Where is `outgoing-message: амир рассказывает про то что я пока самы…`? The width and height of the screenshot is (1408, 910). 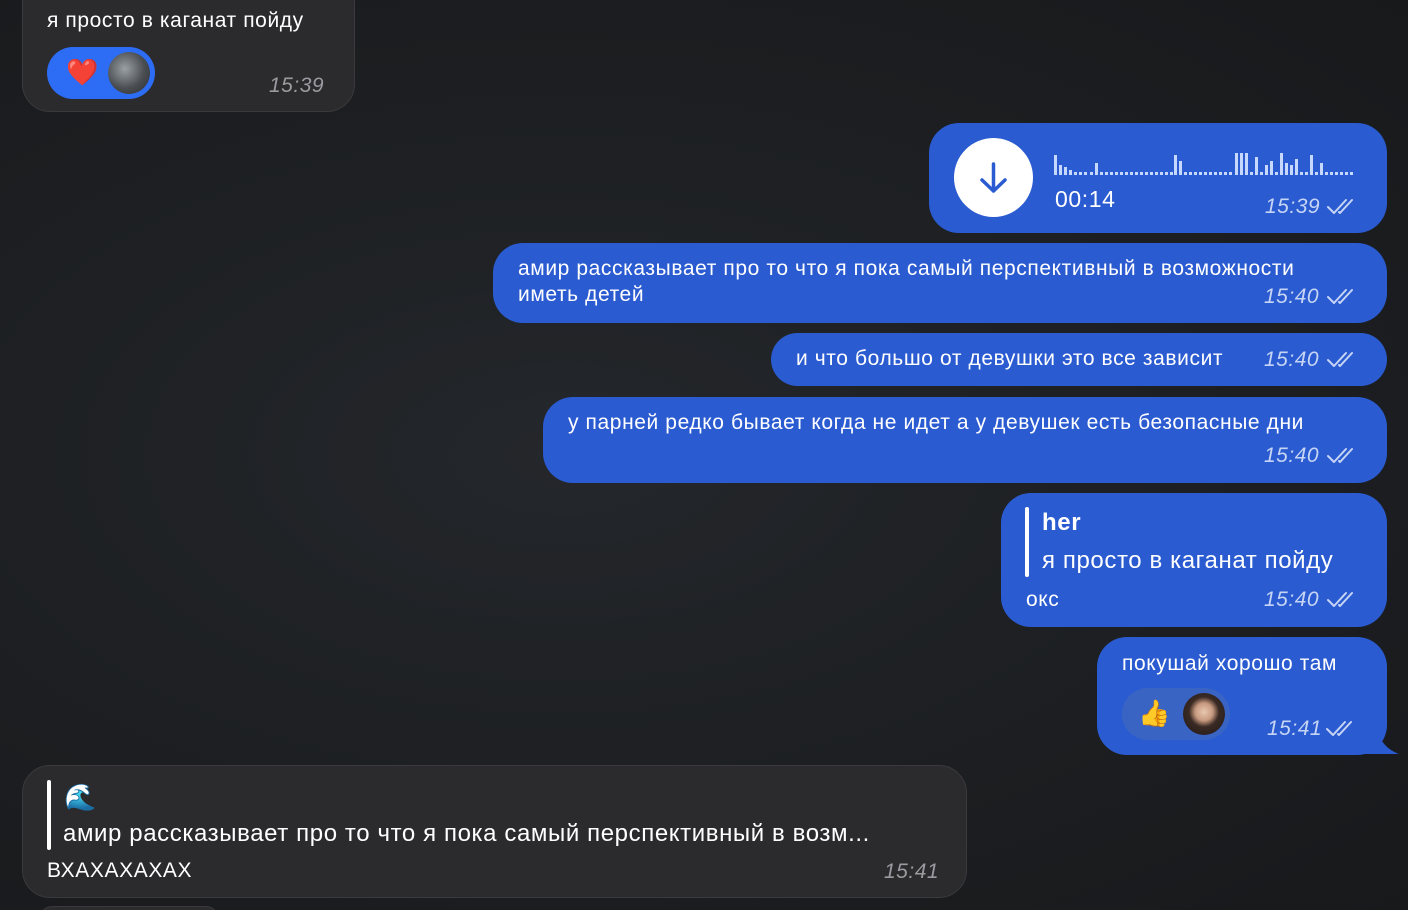
outgoing-message: амир рассказывает про то что я пока самы… is located at coordinates (940, 283).